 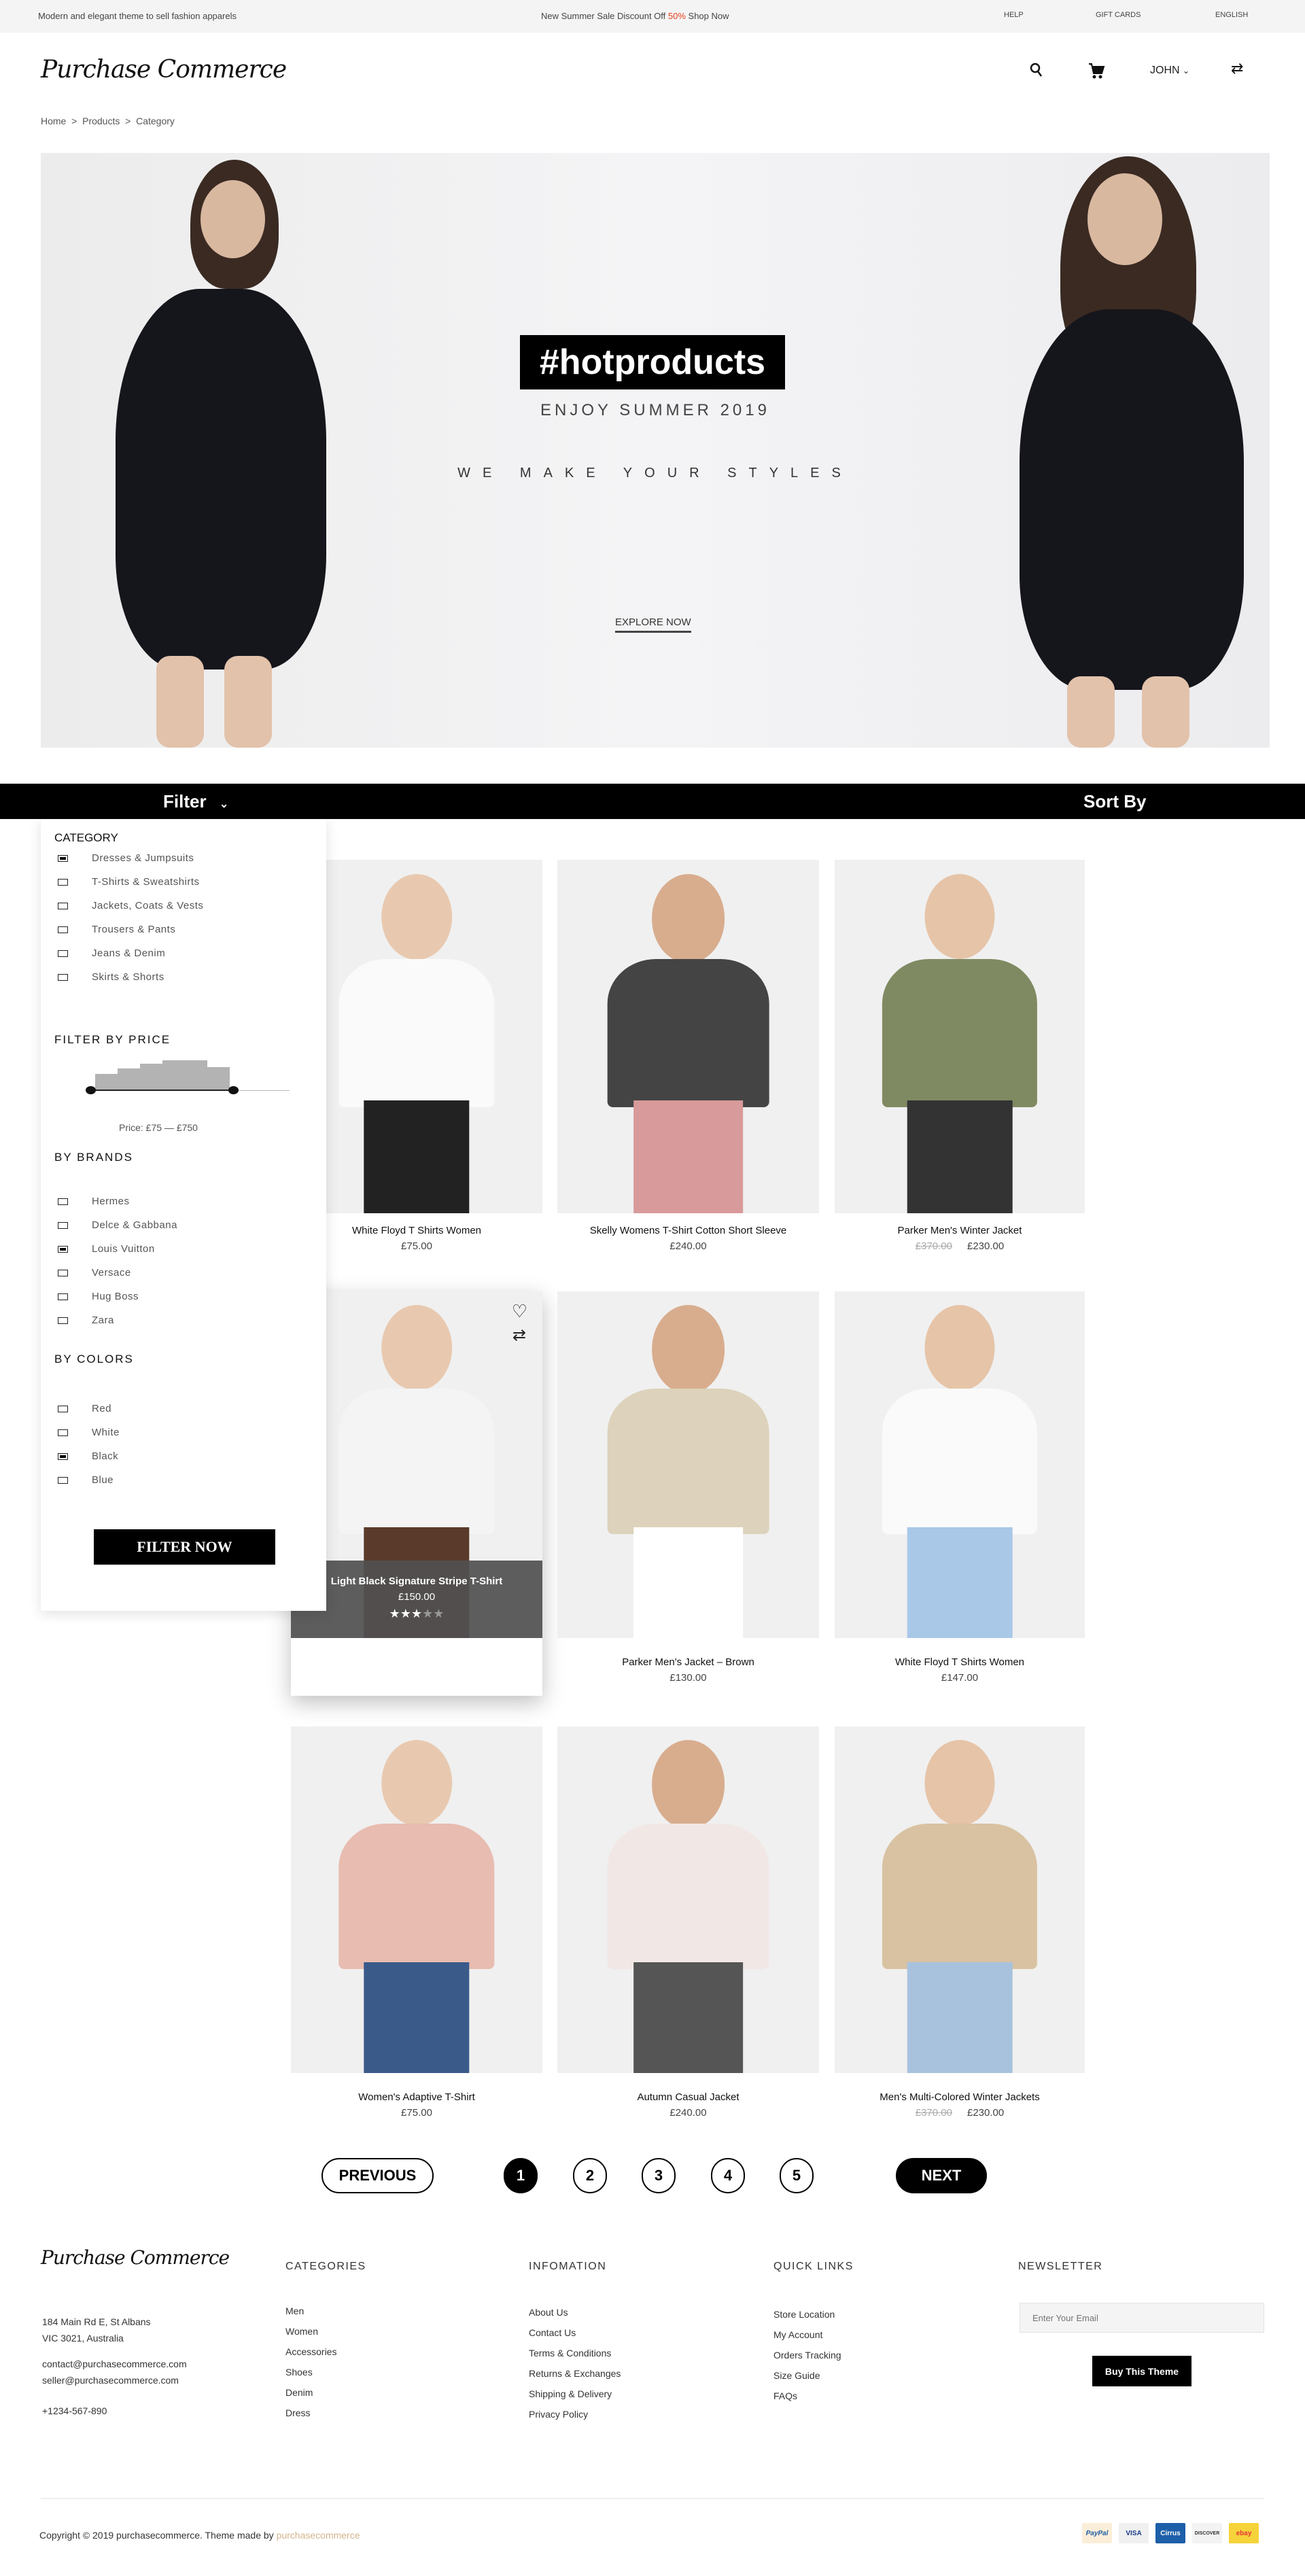 I want to click on help-link: HELP, so click(x=1014, y=15).